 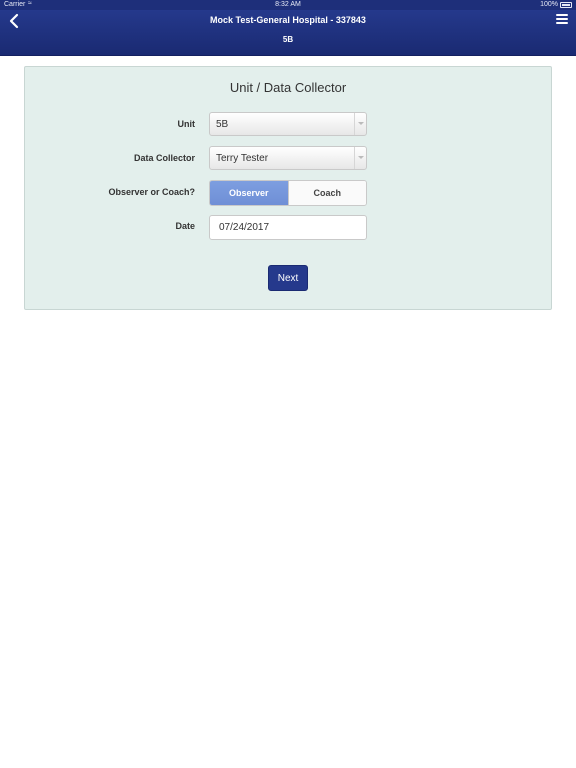 I want to click on page-title: Mock Test-General Hospital - 337843, so click(x=288, y=20).